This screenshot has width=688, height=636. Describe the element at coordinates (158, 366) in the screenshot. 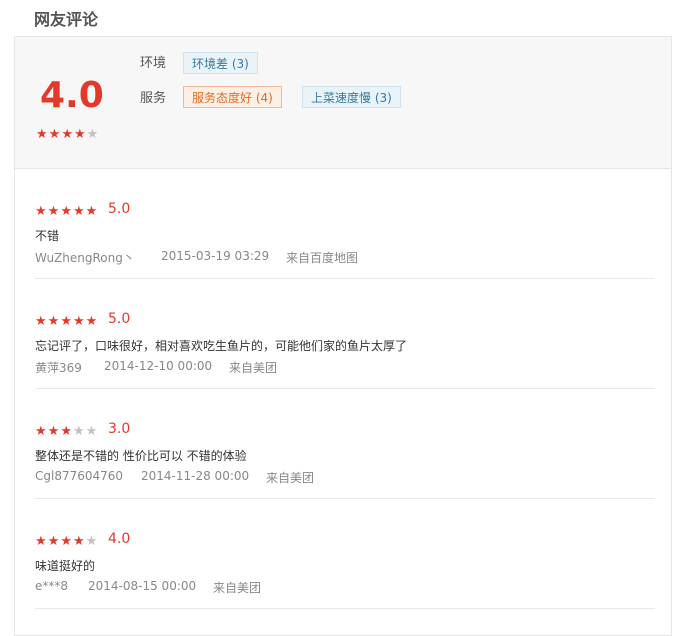

I see `review-date: 2014-12-10 00:00` at that location.